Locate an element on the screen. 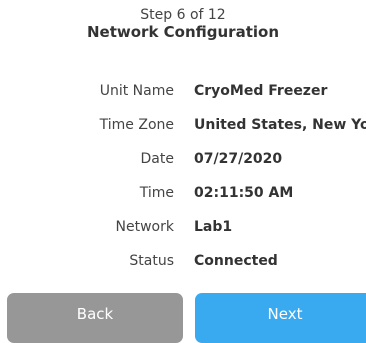 This screenshot has height=343, width=366. status-value: Connected is located at coordinates (236, 261).